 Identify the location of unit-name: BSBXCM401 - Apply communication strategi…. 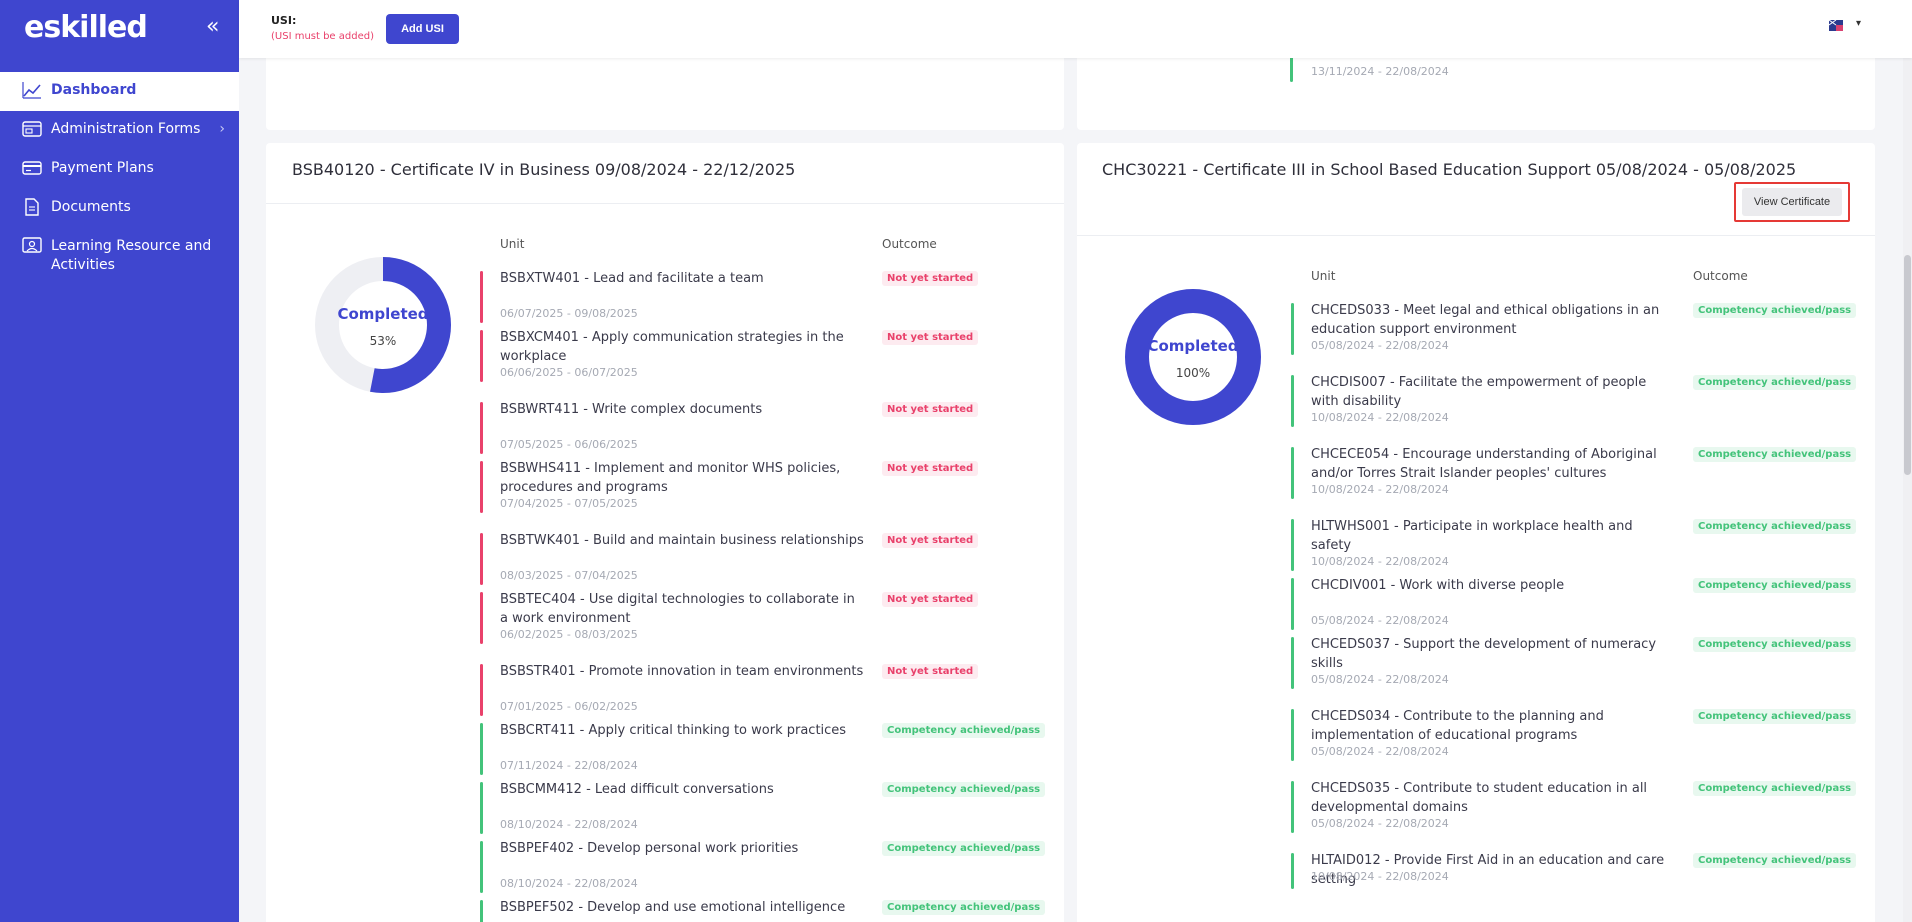
(672, 347).